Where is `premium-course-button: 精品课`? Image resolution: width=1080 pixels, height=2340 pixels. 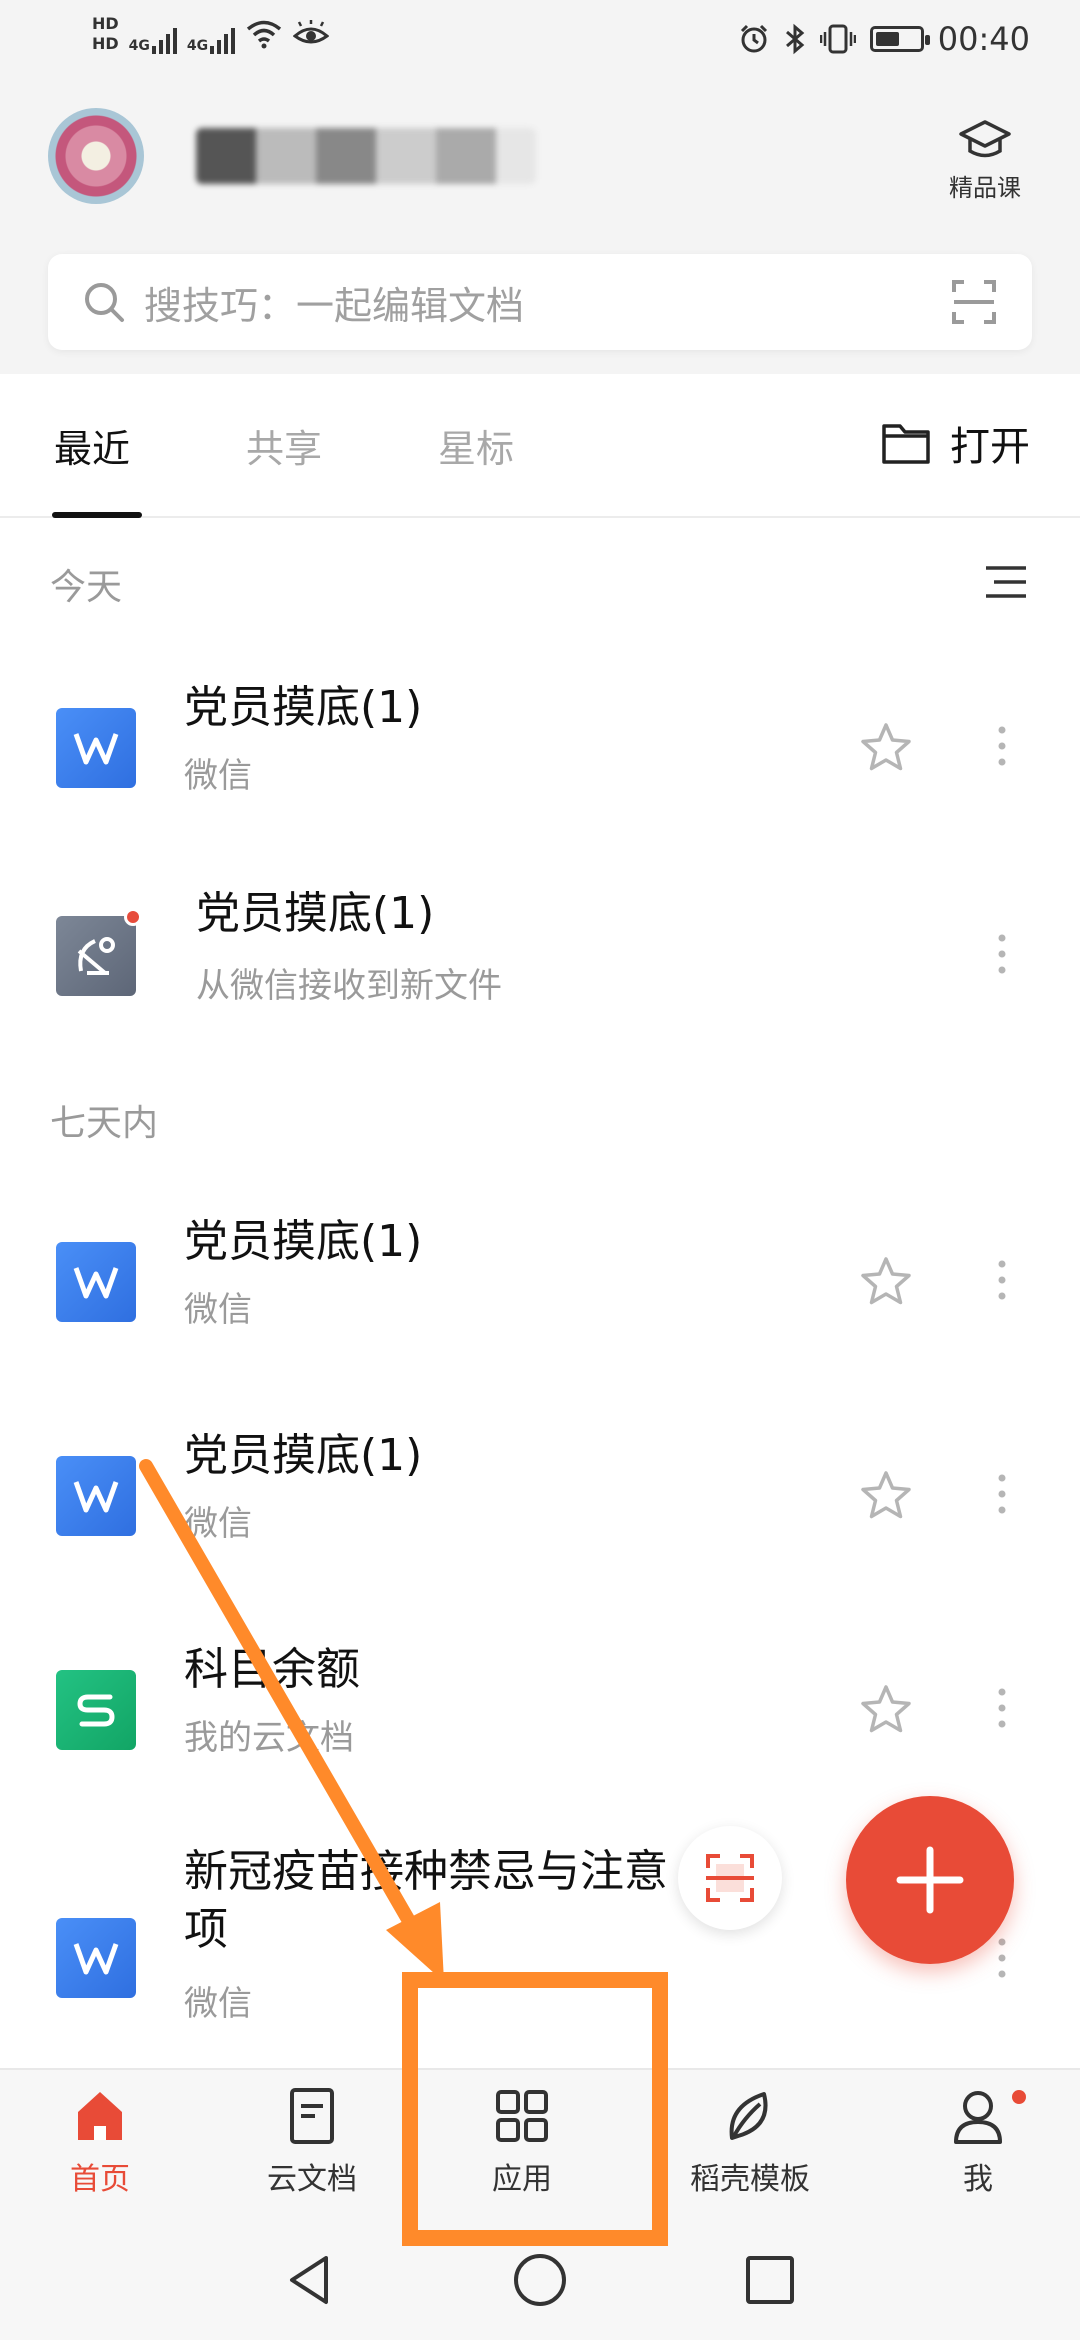
premium-course-button: 精品课 is located at coordinates (985, 161).